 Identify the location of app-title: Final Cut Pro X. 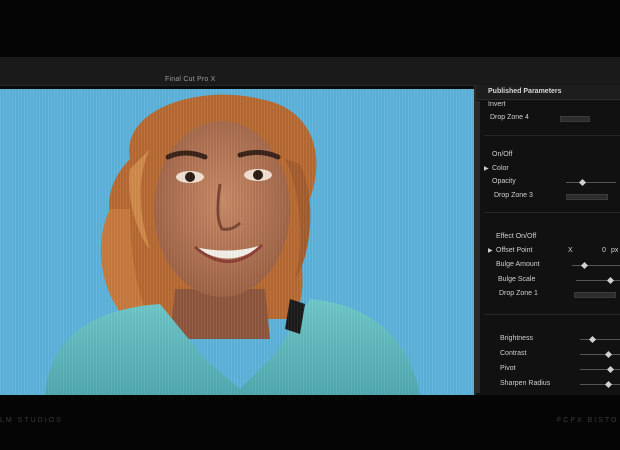
(190, 79).